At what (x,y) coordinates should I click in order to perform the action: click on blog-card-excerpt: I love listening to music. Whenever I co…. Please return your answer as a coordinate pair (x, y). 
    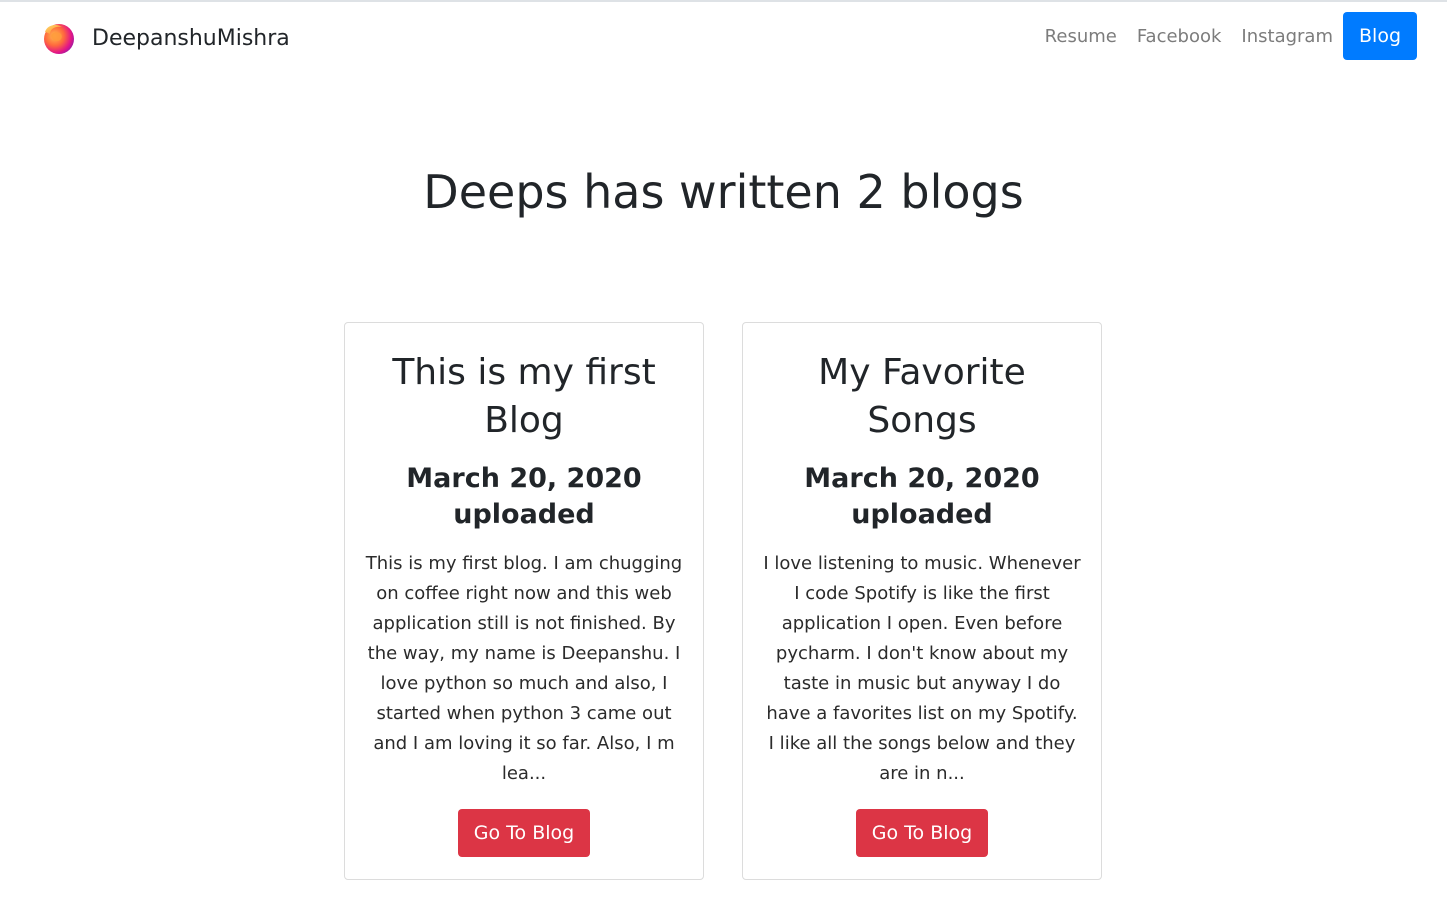
    Looking at the image, I should click on (922, 668).